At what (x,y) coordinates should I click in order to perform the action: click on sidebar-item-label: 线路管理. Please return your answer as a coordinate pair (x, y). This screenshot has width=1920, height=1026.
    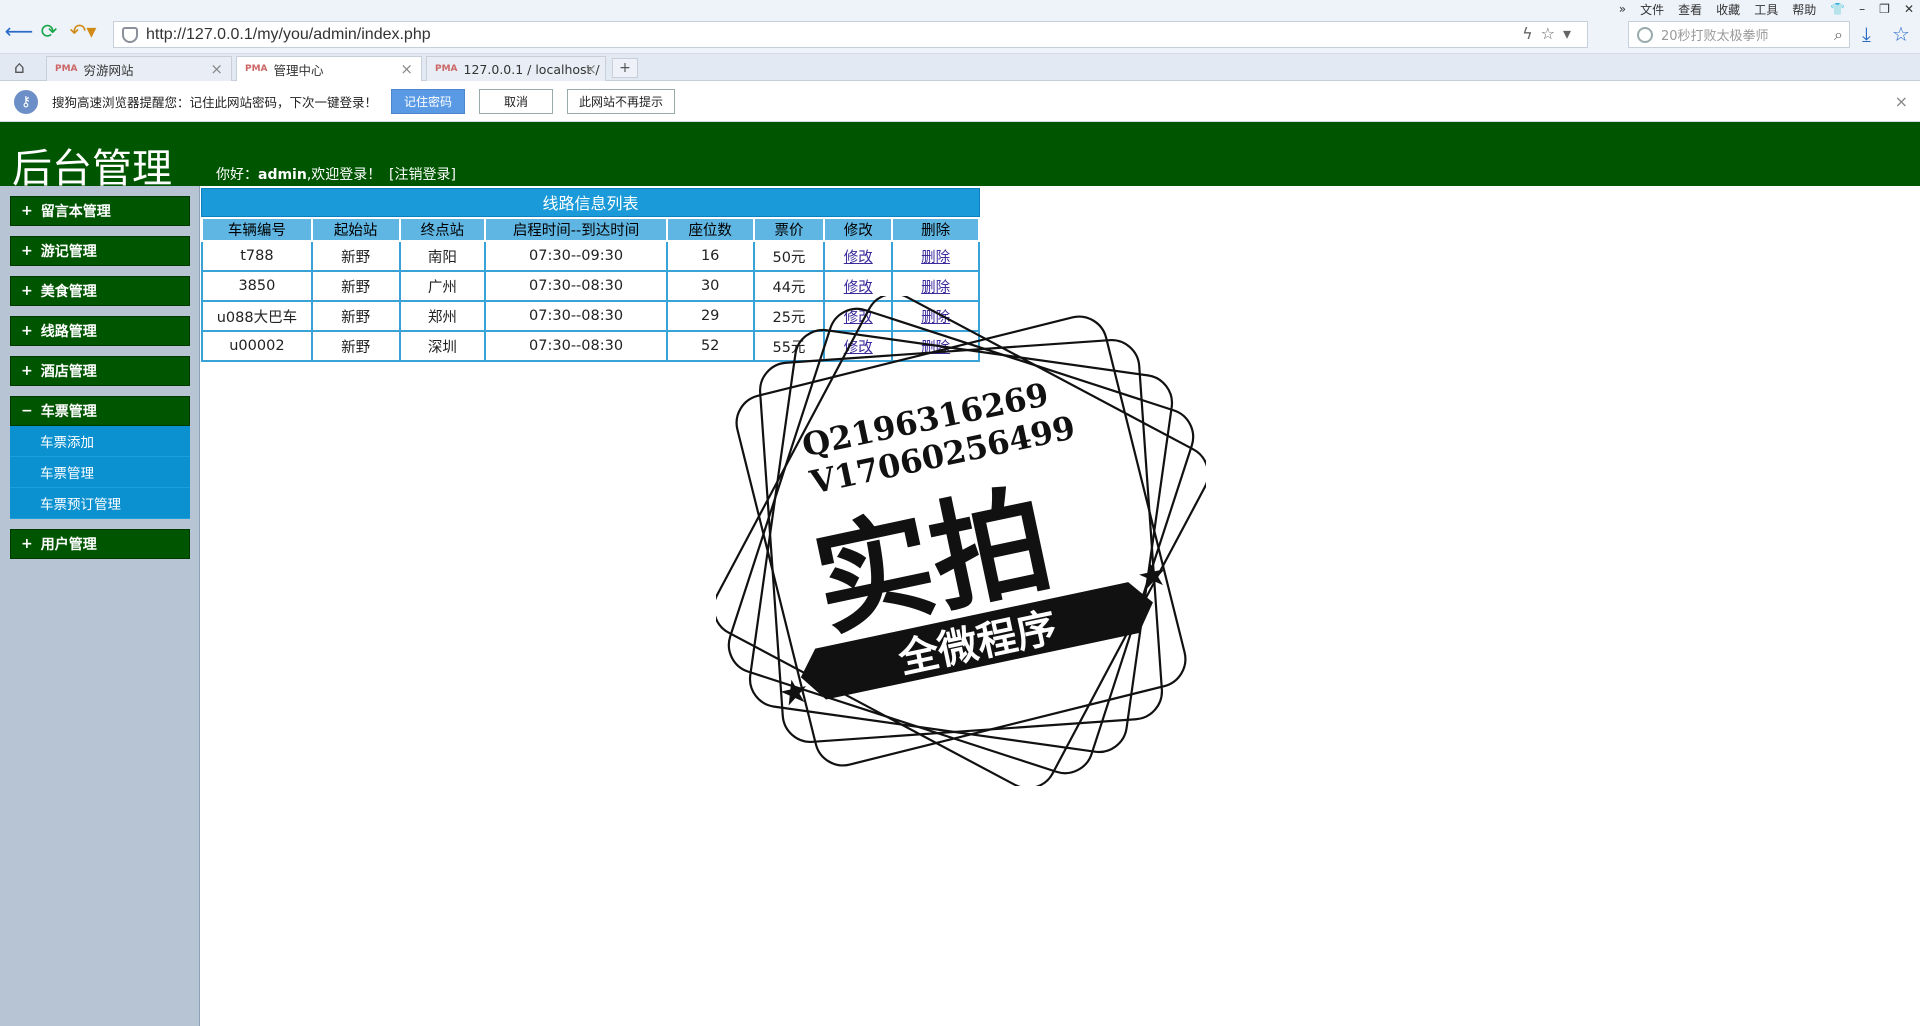
    Looking at the image, I should click on (68, 332).